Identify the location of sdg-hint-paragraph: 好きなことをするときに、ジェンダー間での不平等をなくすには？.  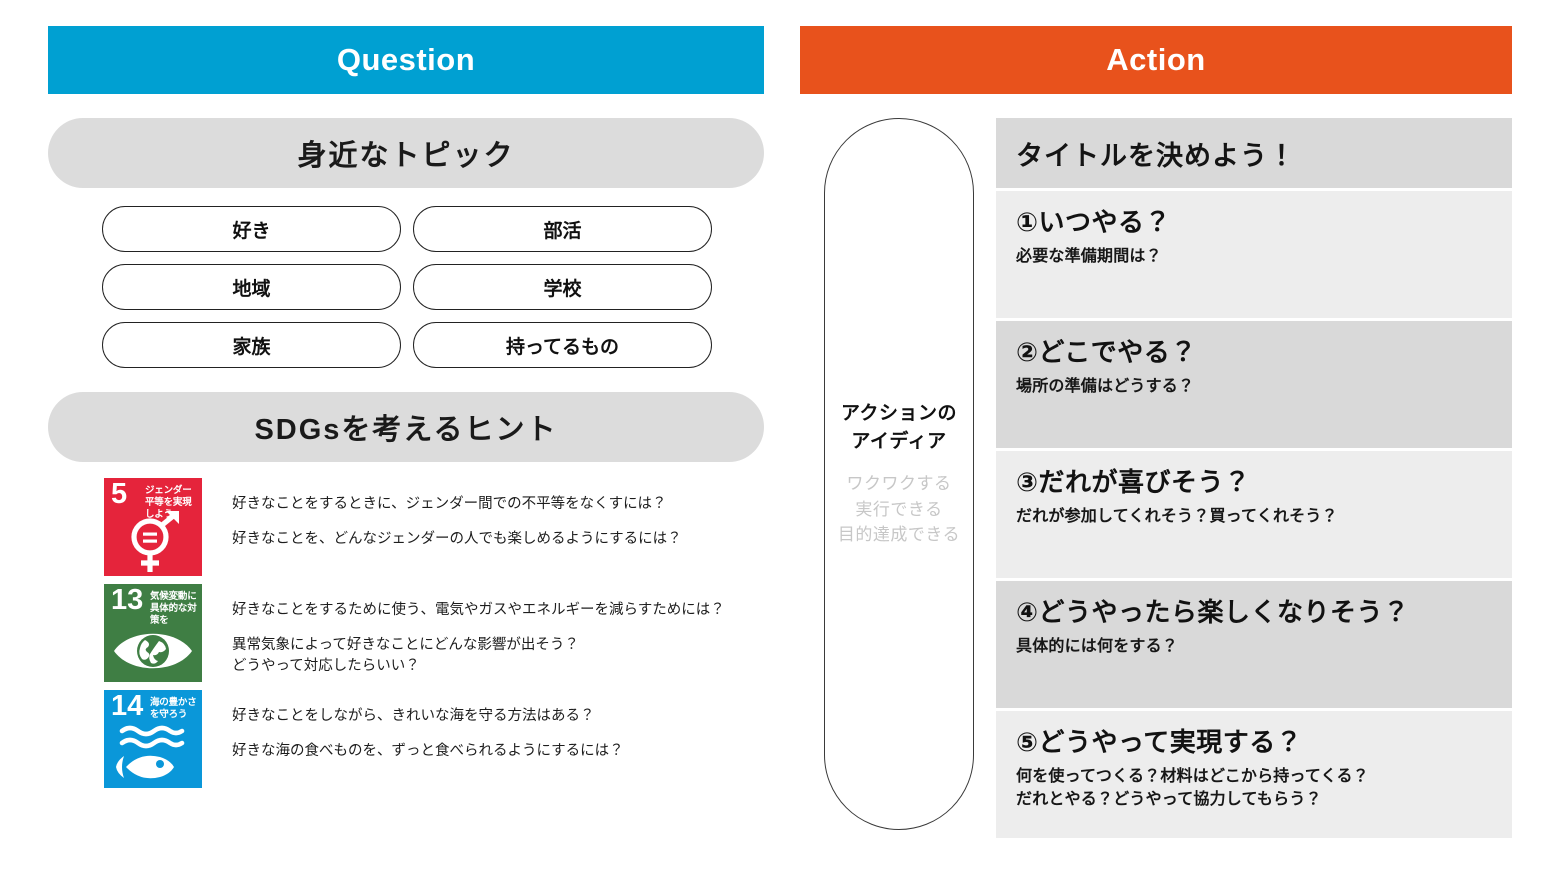
(457, 504).